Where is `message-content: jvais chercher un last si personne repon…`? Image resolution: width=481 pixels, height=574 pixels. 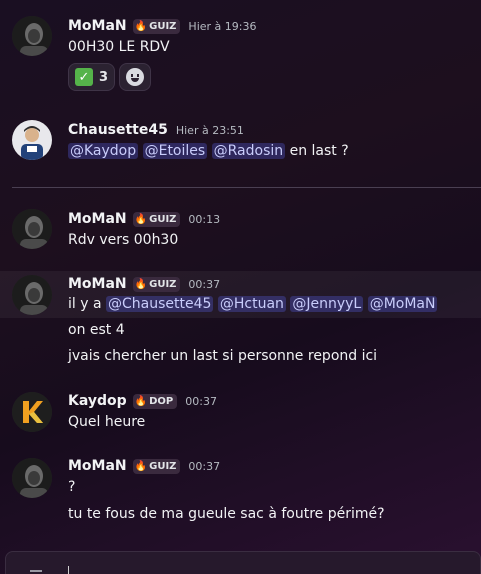 message-content: jvais chercher un last si personne repon… is located at coordinates (223, 356).